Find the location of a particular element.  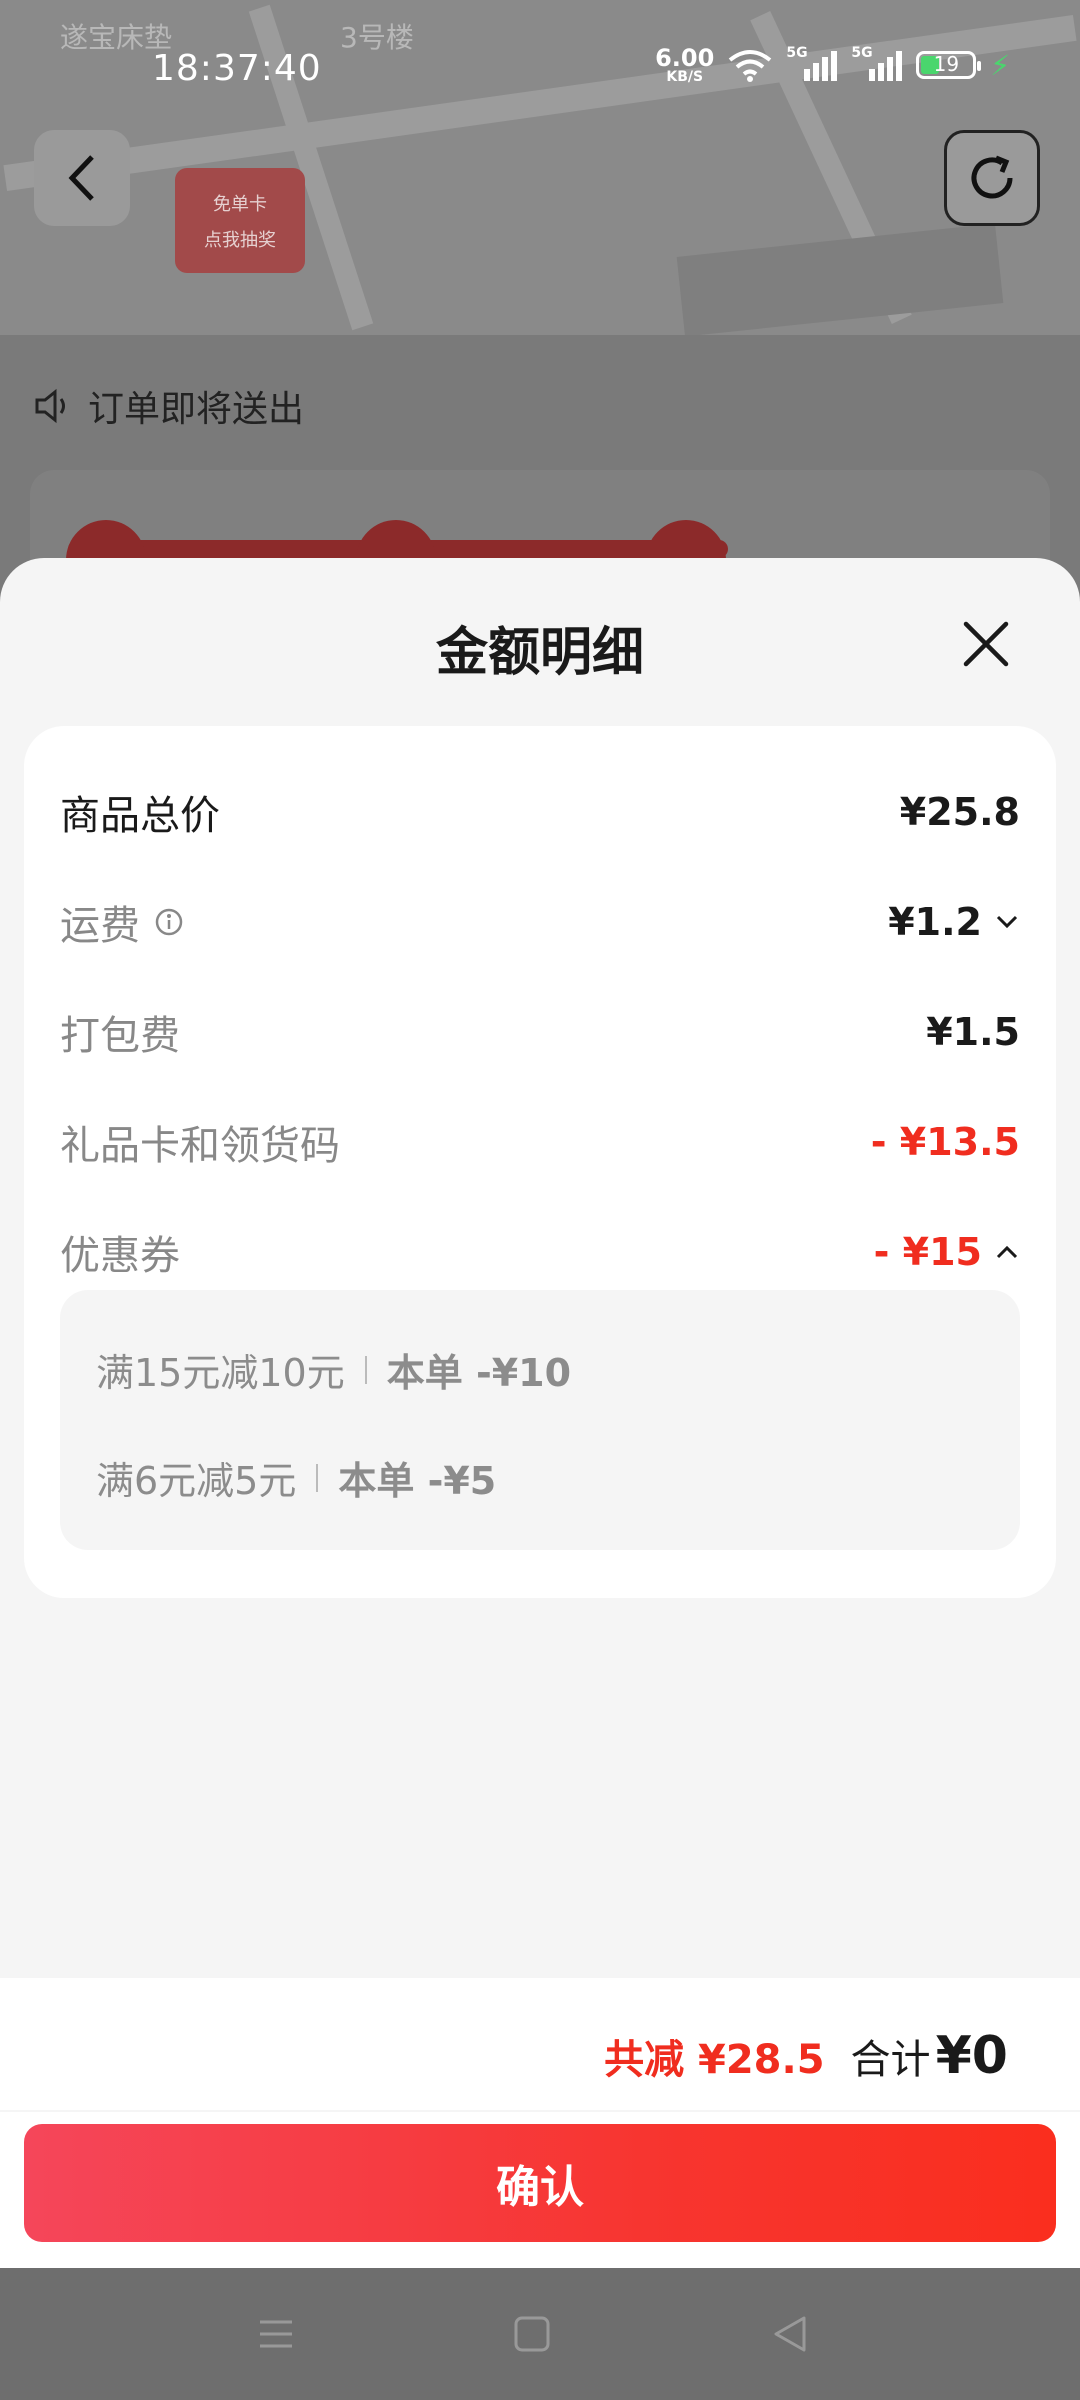

row-amount-value: - ¥13.5 is located at coordinates (945, 1142).